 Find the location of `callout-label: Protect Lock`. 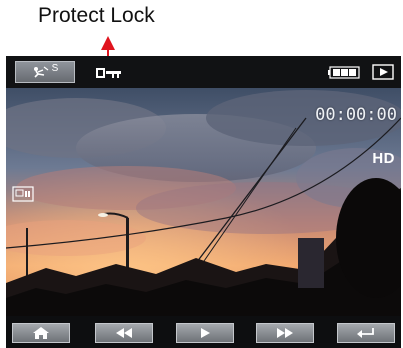

callout-label: Protect Lock is located at coordinates (96, 15).